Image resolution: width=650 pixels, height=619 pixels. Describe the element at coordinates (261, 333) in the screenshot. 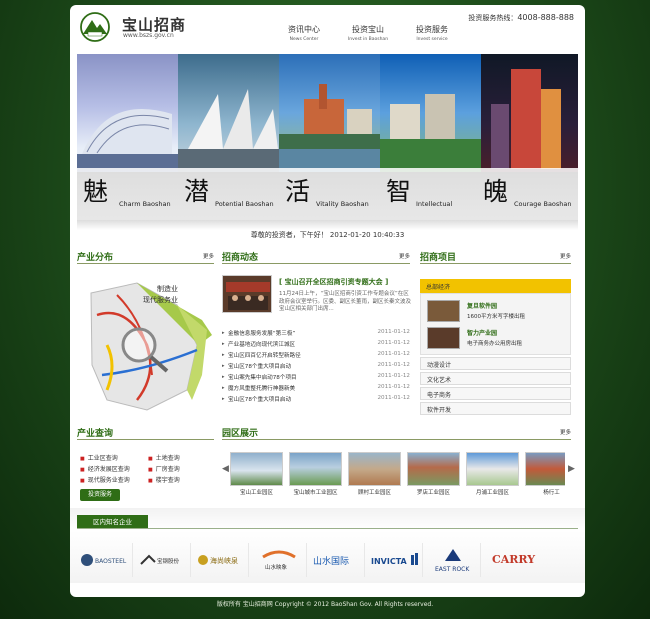

I see `news-title: 金融信息服务发展“第三极”` at that location.